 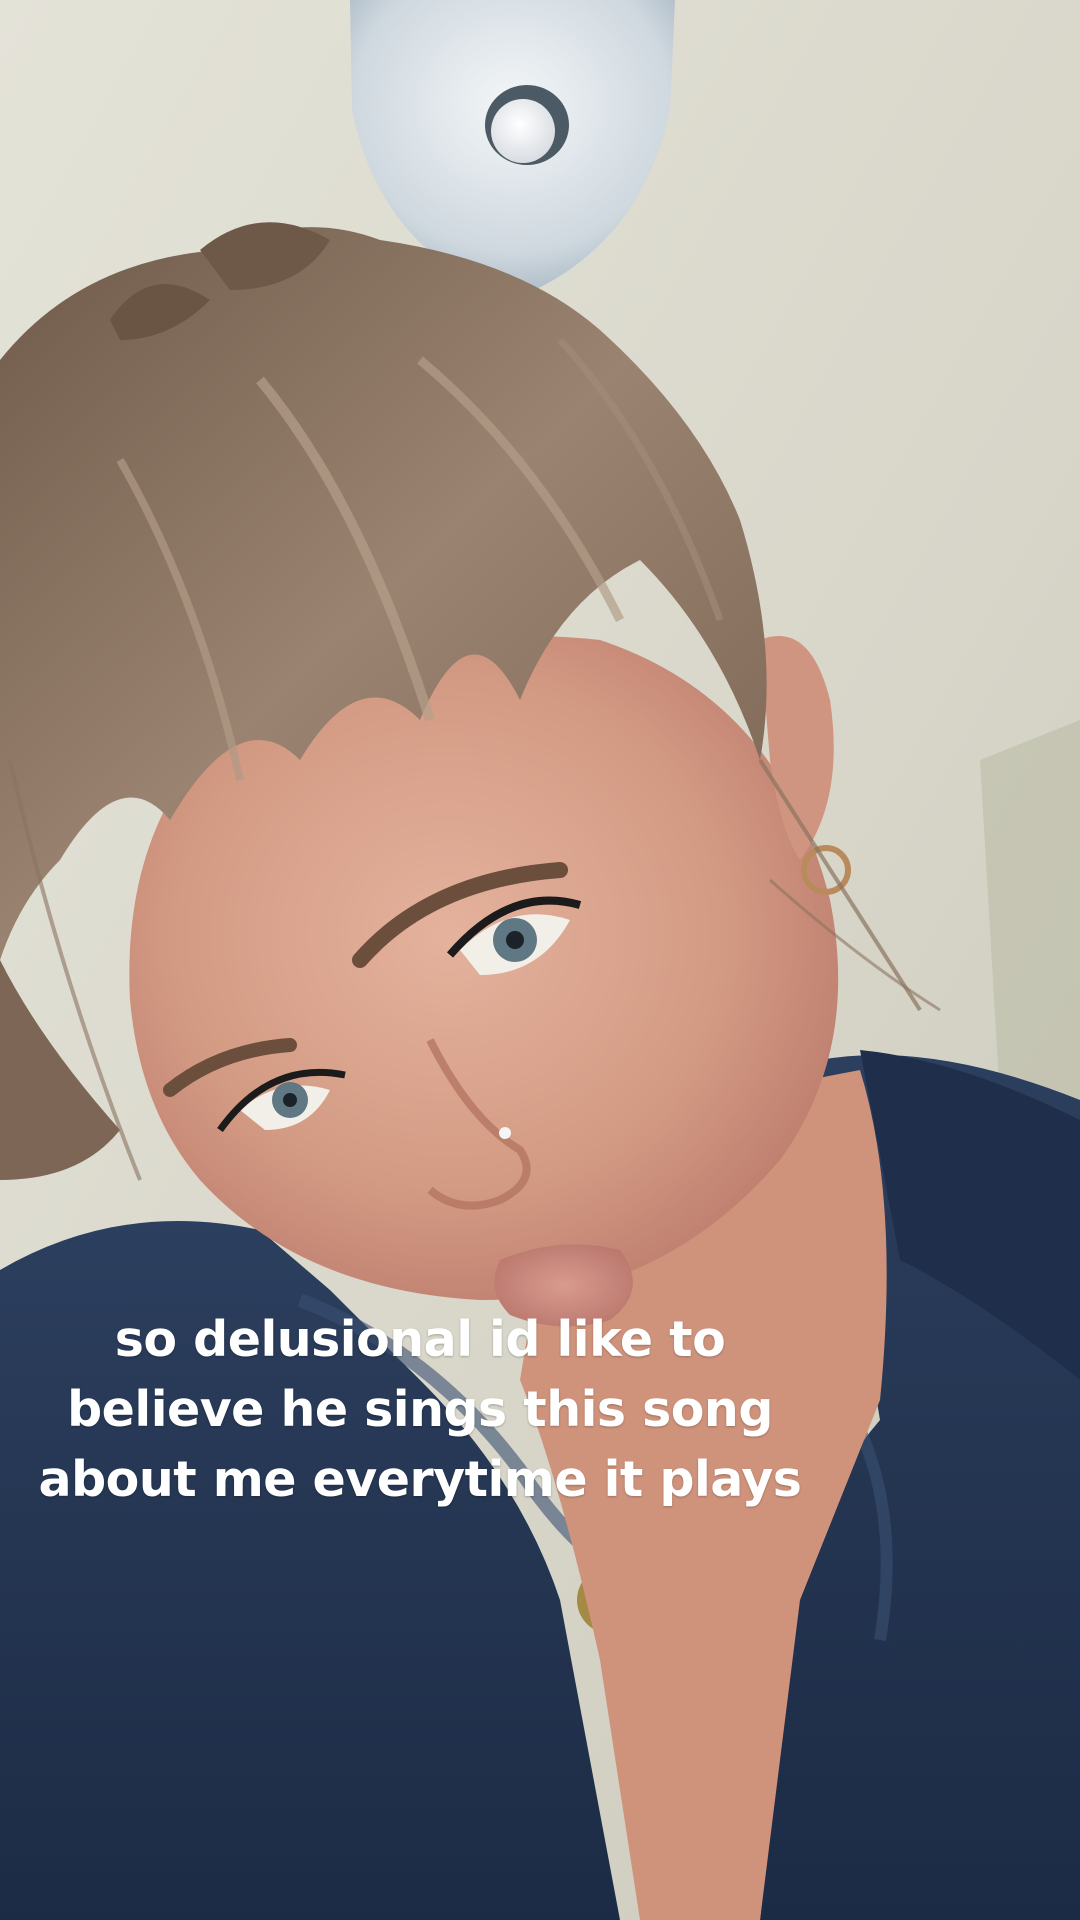 I want to click on caption-line-3: about me everytime it plays, so click(x=420, y=1479).